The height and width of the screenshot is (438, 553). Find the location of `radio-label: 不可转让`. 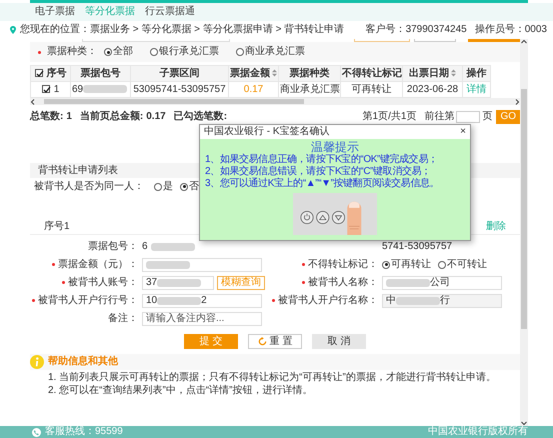

radio-label: 不可转让 is located at coordinates (467, 264).